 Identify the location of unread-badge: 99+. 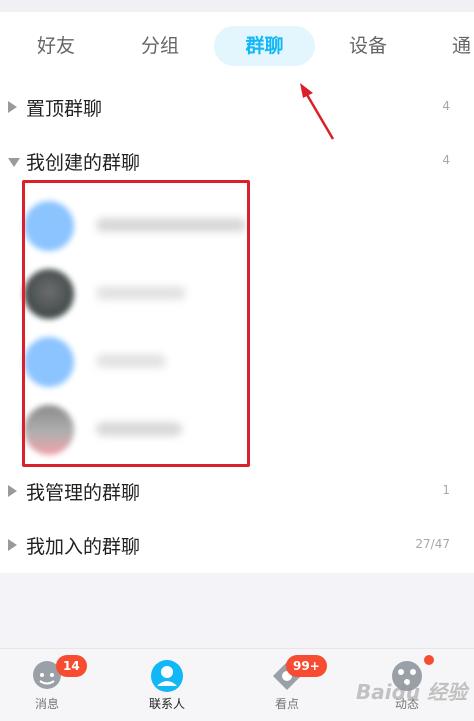
(306, 666).